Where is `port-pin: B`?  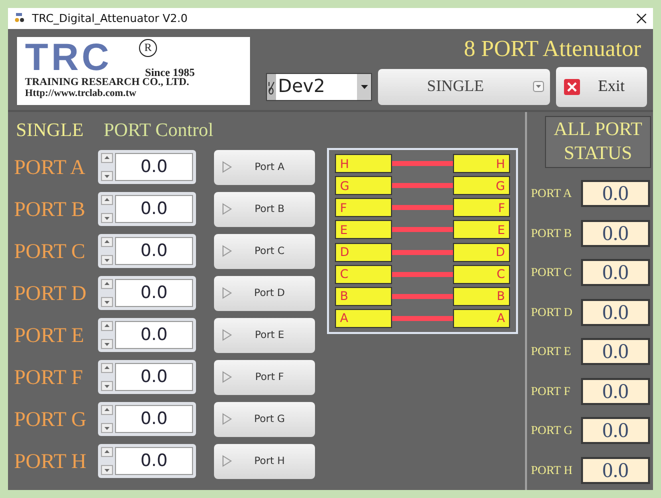 port-pin: B is located at coordinates (363, 296).